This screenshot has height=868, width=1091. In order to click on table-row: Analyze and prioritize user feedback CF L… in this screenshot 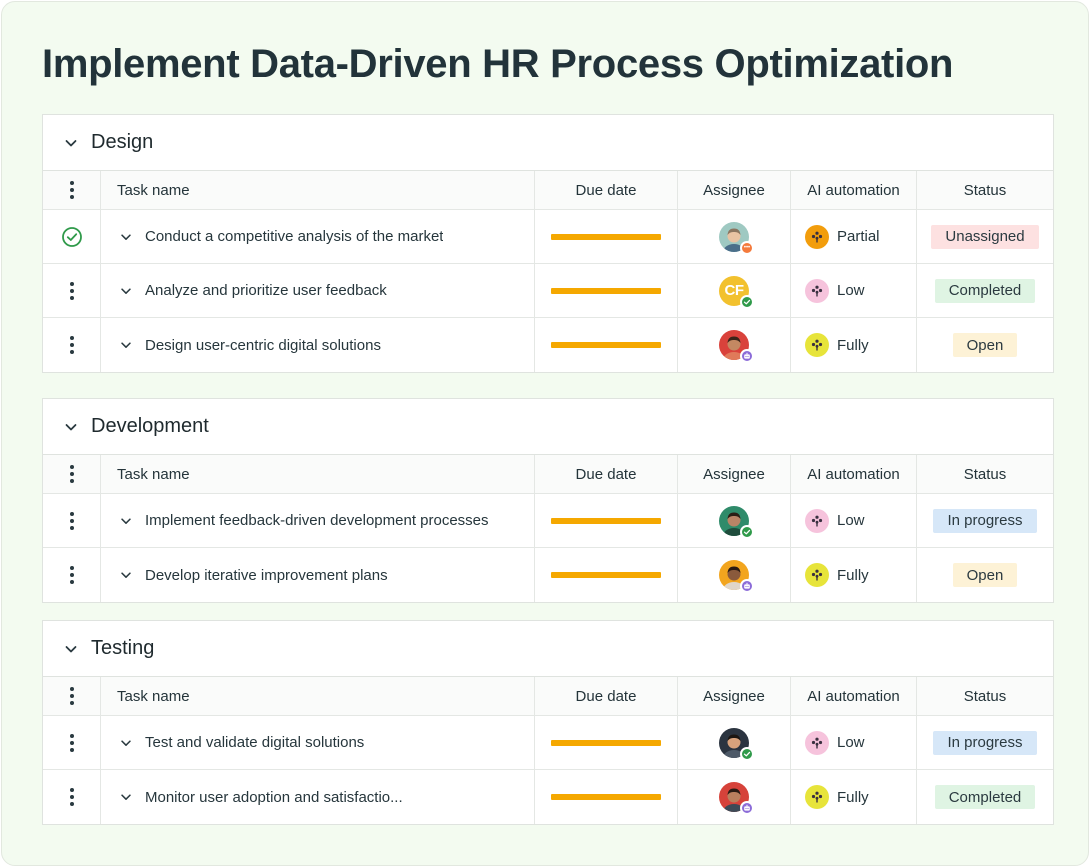, I will do `click(548, 291)`.